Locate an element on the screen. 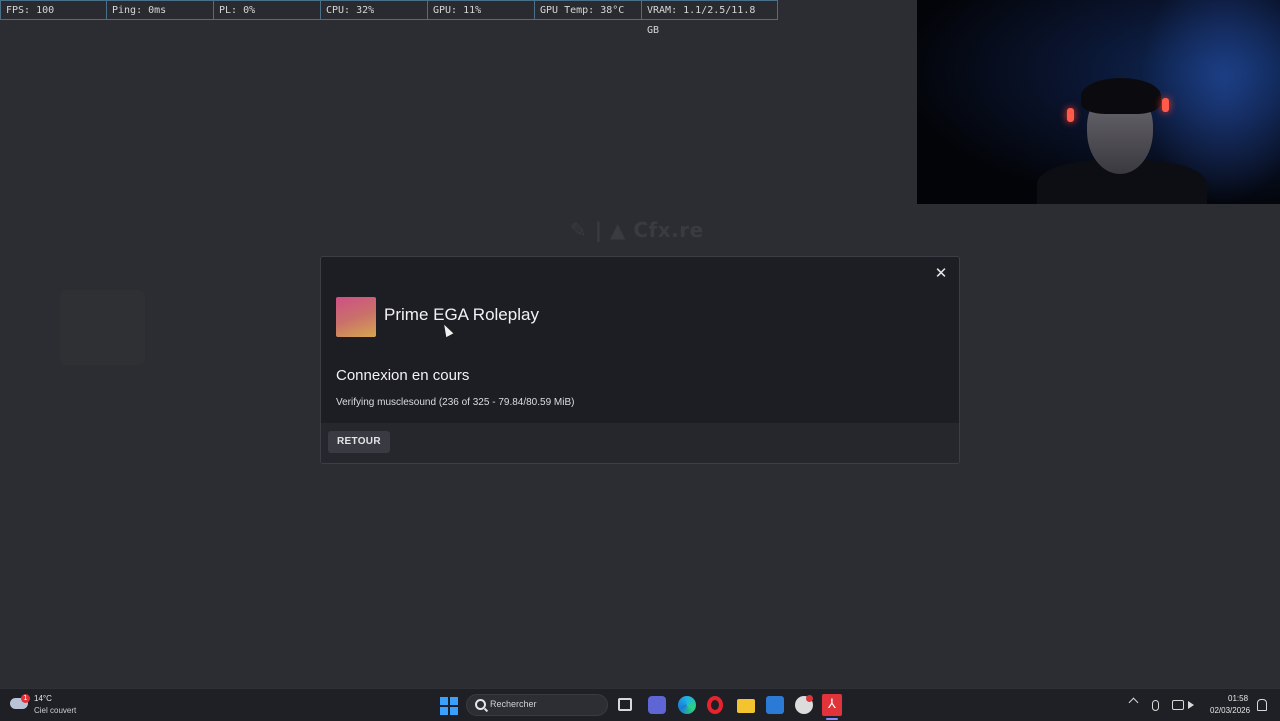  fps-stat: FPS: 100 is located at coordinates (53, 10).